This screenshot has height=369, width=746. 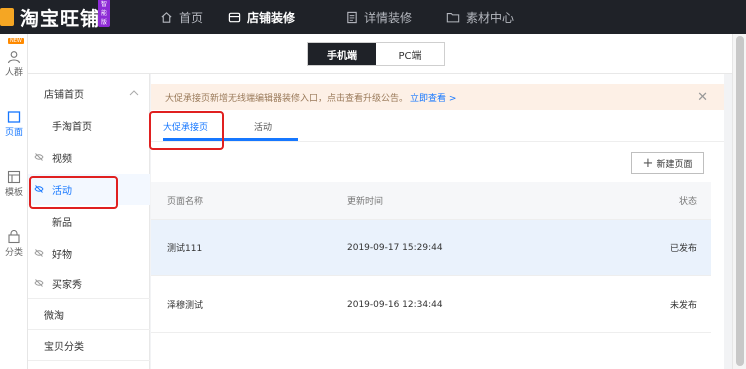 I want to click on row-status: 已发布, so click(x=683, y=249).